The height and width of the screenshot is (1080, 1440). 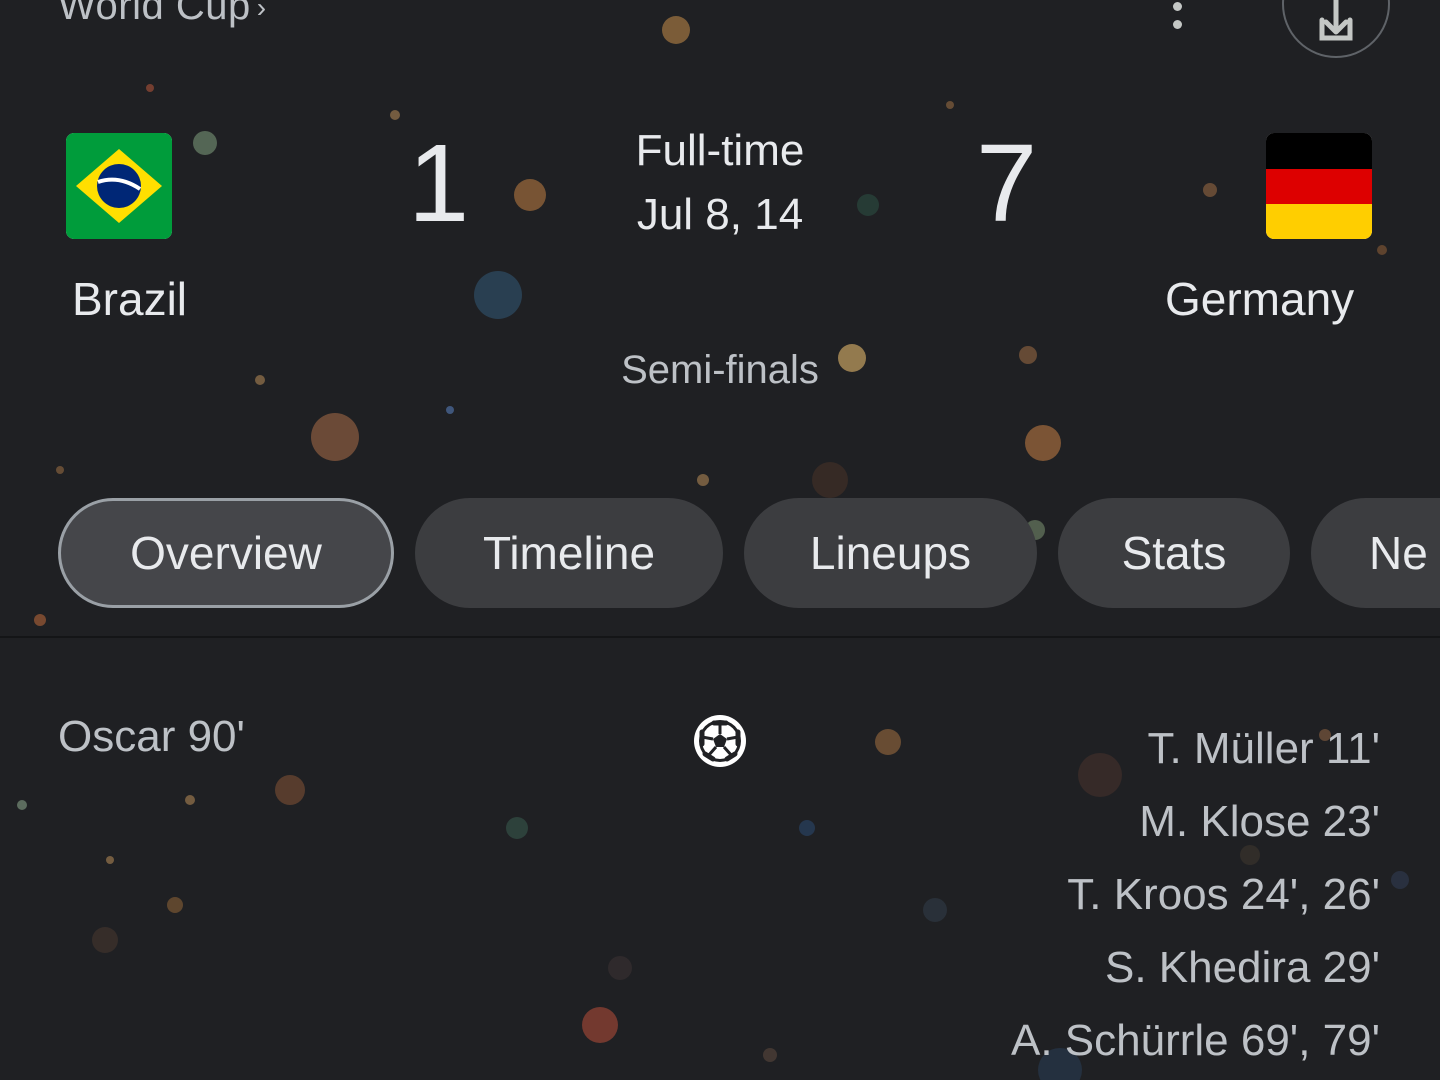 What do you see at coordinates (129, 299) in the screenshot?
I see `home-team-name: Brazil` at bounding box center [129, 299].